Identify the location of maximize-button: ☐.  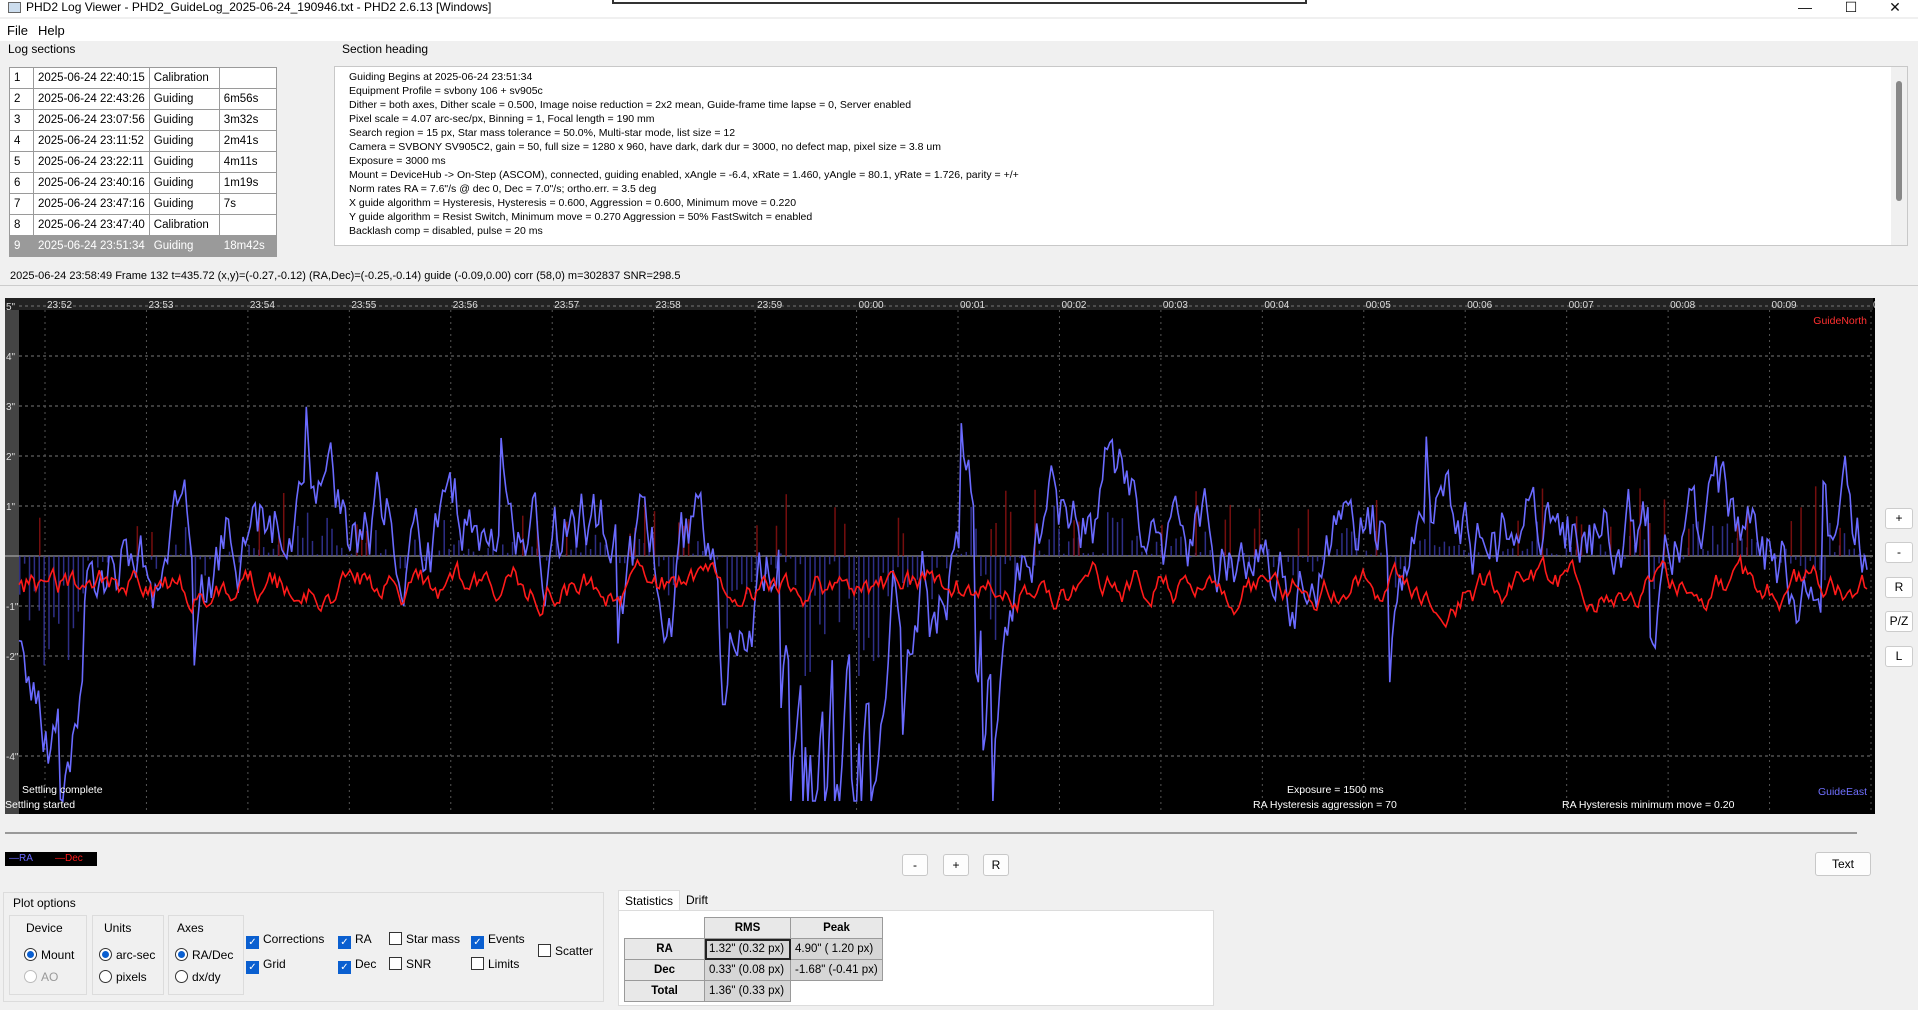
(1851, 8).